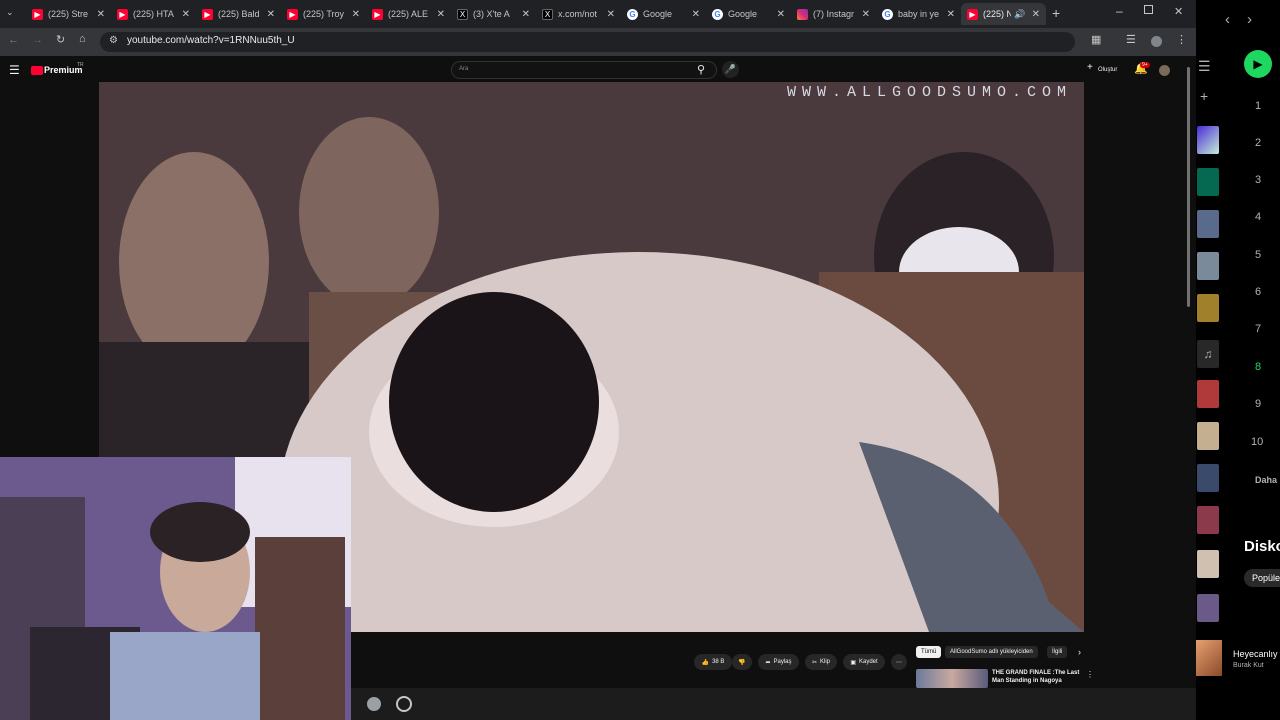 Image resolution: width=1280 pixels, height=720 pixels. I want to click on account-avatar, so click(1164, 70).